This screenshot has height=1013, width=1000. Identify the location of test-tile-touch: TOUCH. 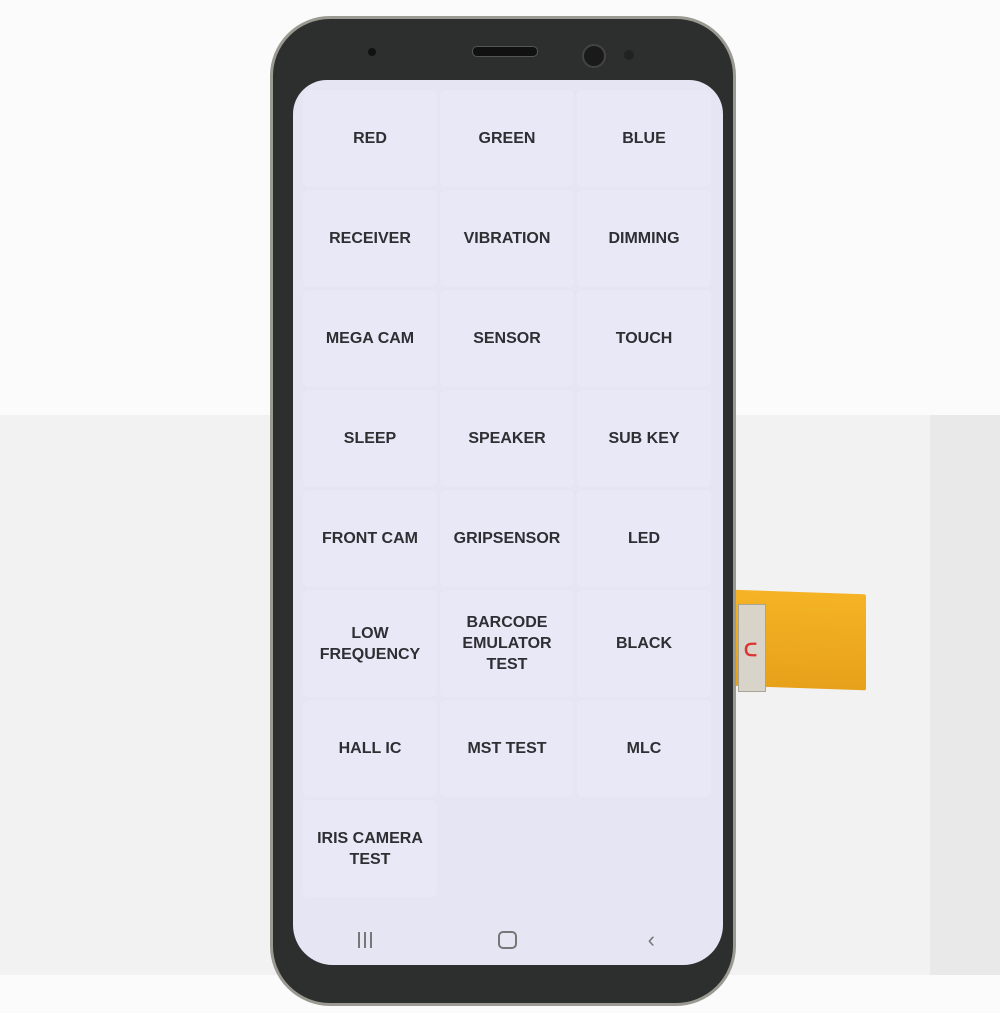
(644, 338).